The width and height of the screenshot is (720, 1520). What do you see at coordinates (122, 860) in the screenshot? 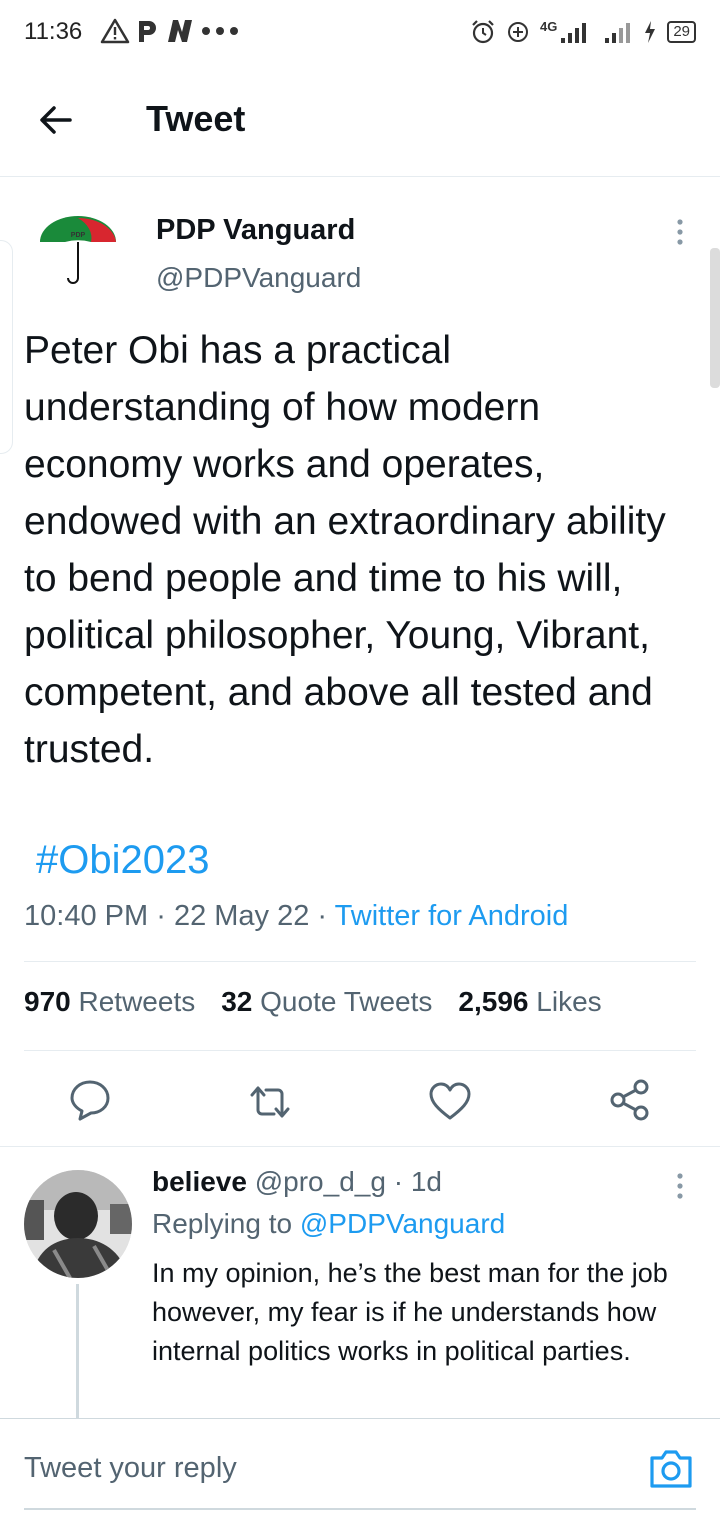
I see `hashtag-link: #Obi2023` at bounding box center [122, 860].